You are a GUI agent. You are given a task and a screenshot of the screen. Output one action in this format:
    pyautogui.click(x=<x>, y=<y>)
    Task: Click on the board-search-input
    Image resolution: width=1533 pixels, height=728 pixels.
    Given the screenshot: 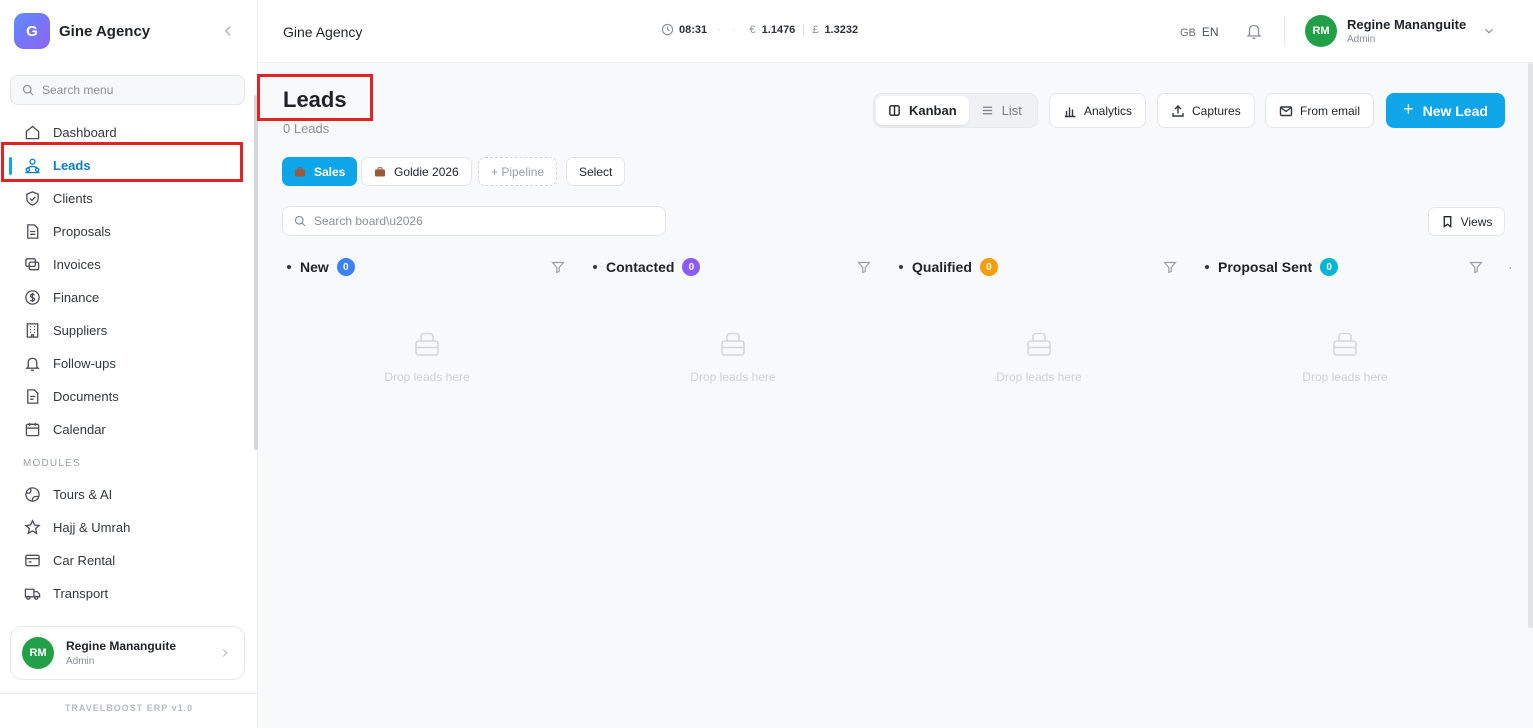 What is the action you would take?
    pyautogui.click(x=484, y=221)
    